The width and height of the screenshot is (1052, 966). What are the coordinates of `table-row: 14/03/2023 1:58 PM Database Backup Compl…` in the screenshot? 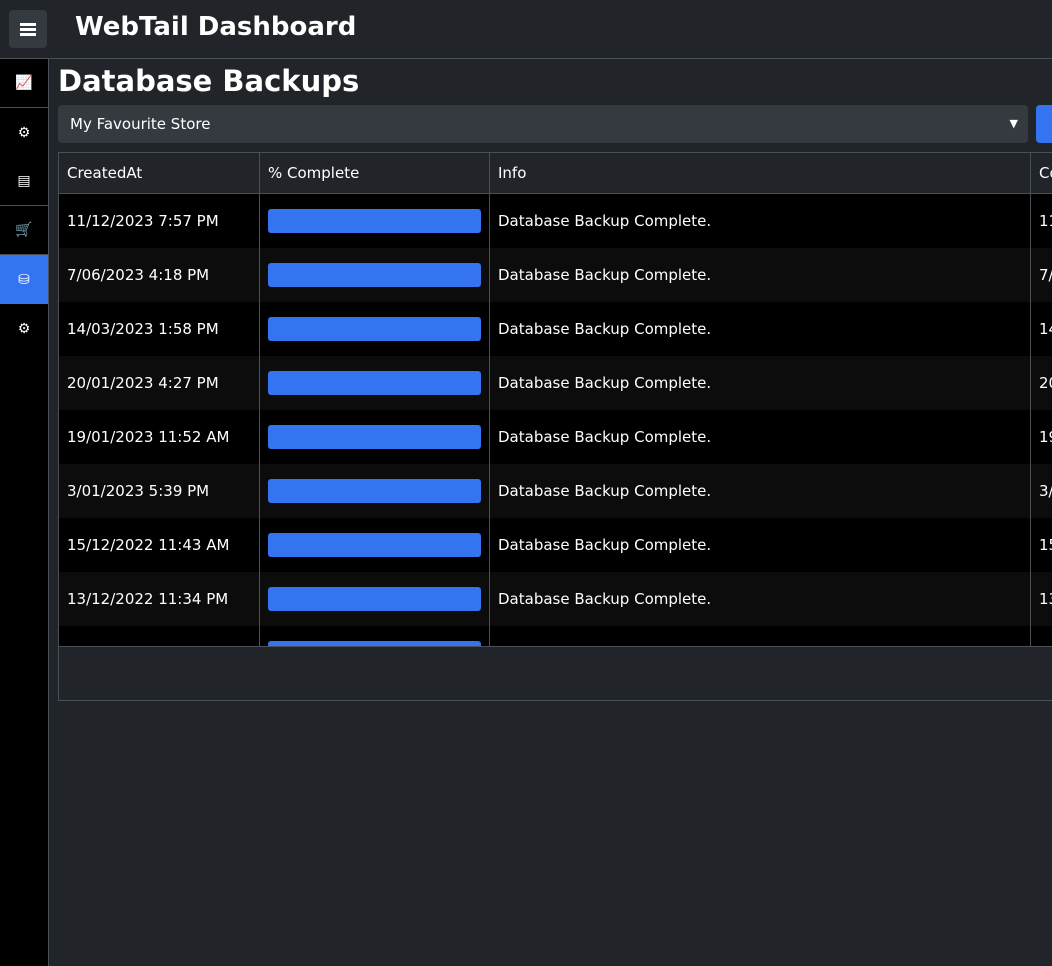 It's located at (555, 329).